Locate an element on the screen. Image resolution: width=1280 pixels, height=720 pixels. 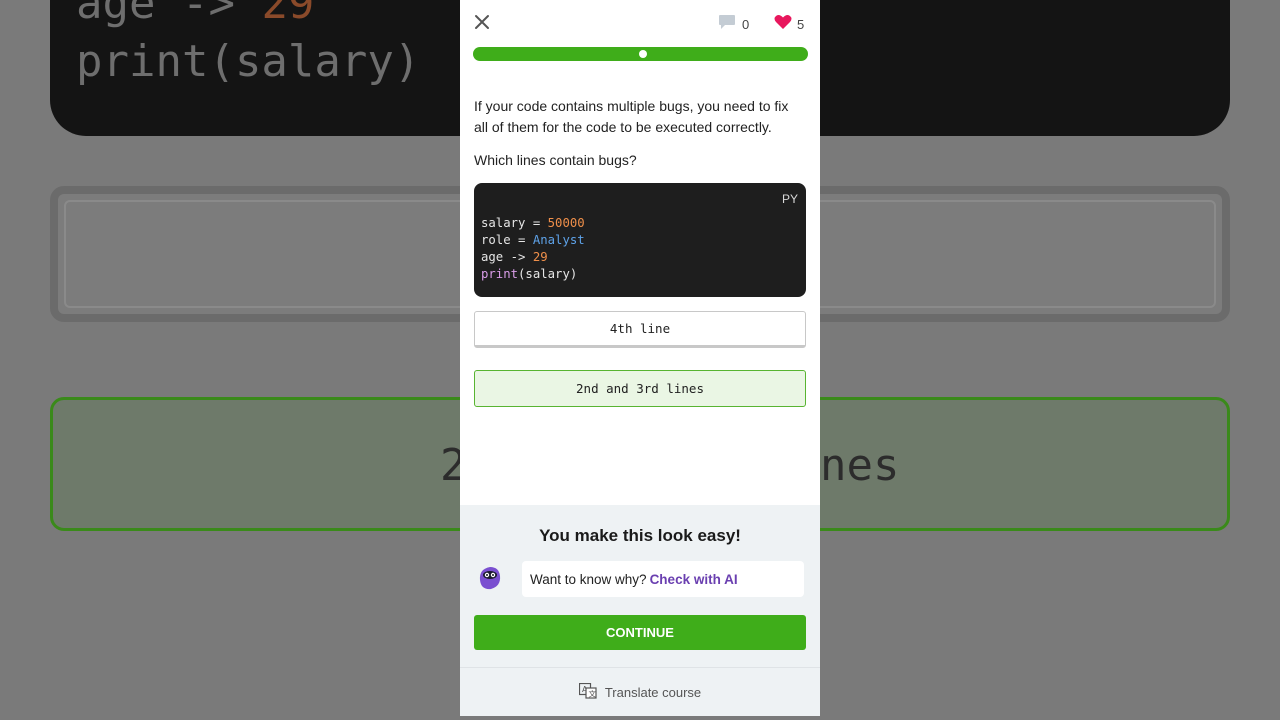
continue-button: CONTINUE is located at coordinates (640, 632).